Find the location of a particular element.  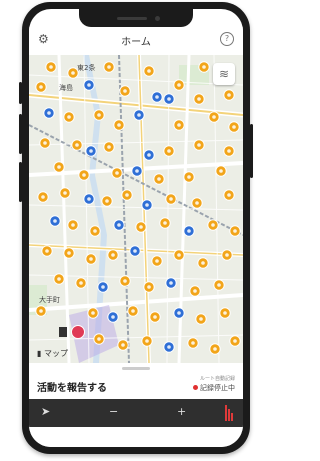

help-icon: ? is located at coordinates (227, 39).